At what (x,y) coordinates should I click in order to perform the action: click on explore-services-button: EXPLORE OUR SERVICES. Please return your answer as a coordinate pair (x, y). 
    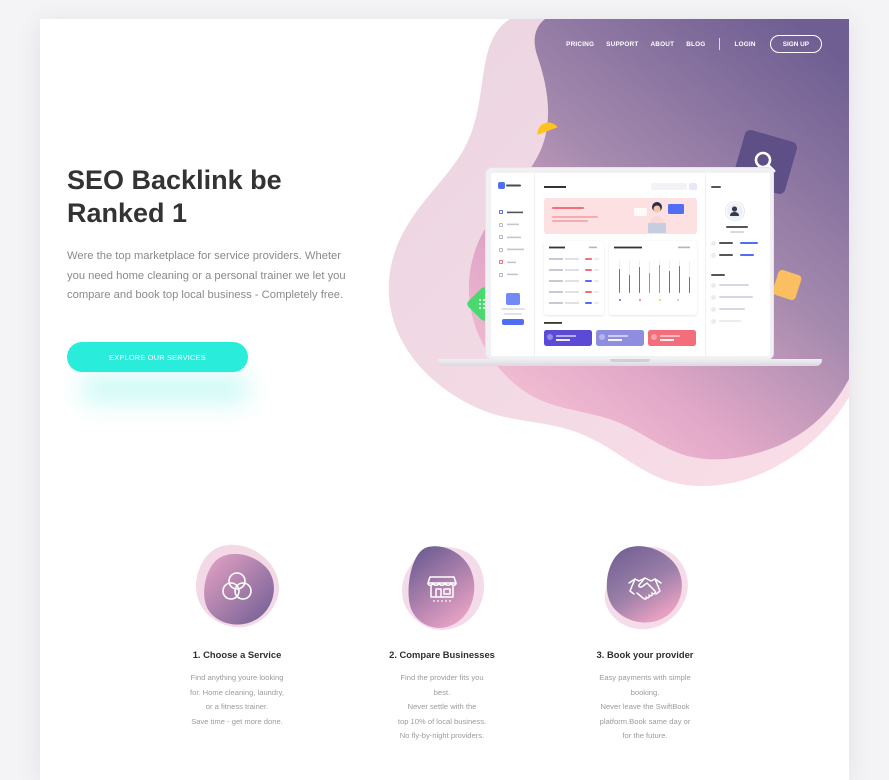
    Looking at the image, I should click on (157, 357).